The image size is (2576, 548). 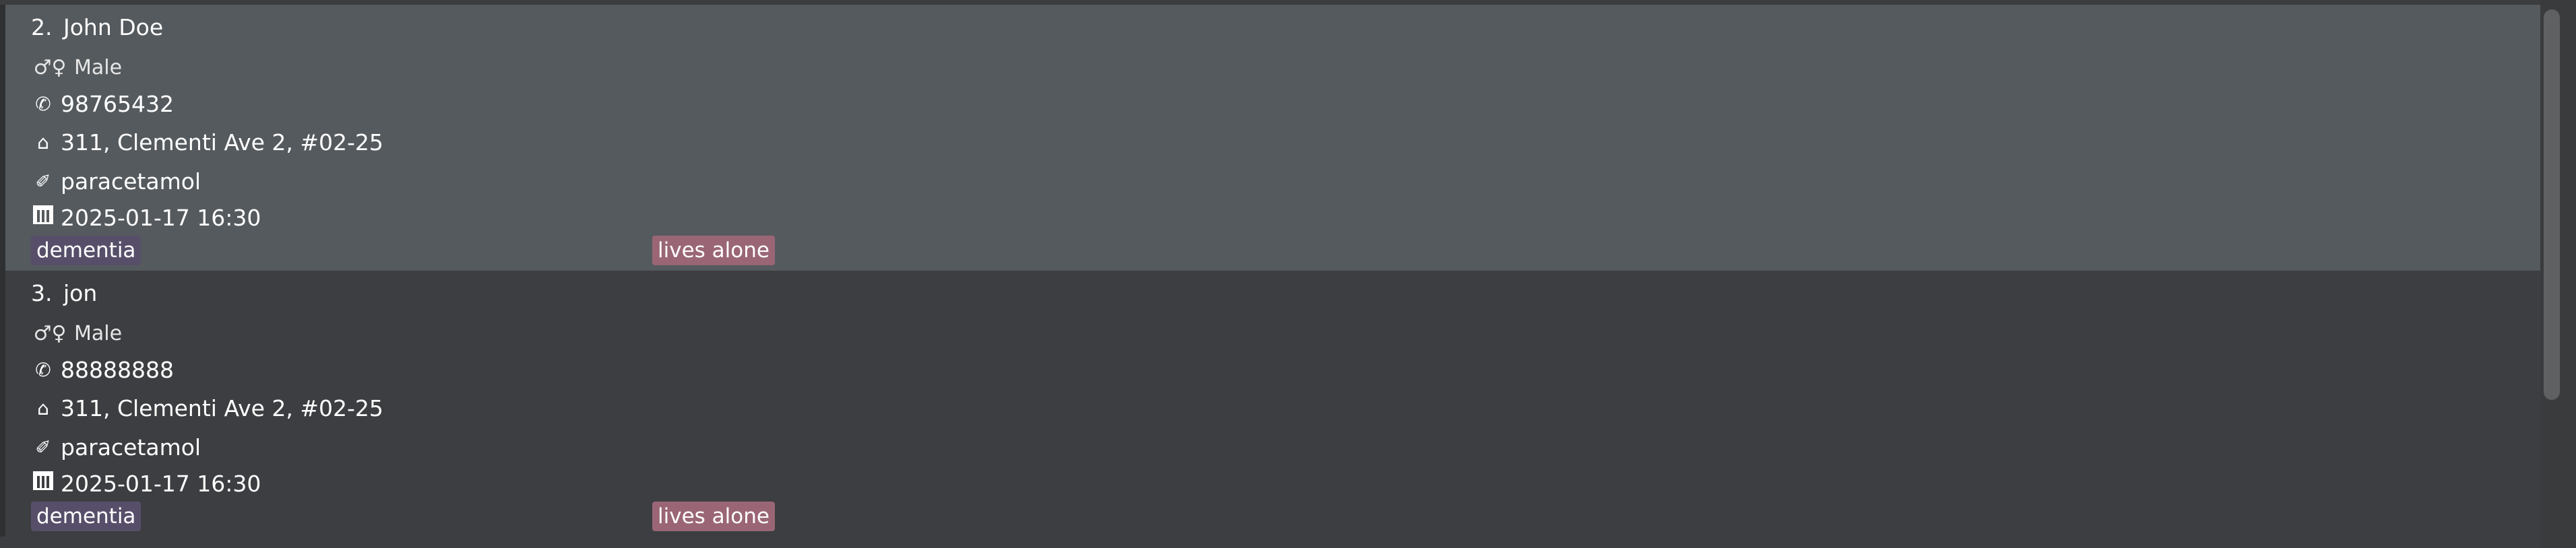 I want to click on person-index: 3., so click(x=42, y=293).